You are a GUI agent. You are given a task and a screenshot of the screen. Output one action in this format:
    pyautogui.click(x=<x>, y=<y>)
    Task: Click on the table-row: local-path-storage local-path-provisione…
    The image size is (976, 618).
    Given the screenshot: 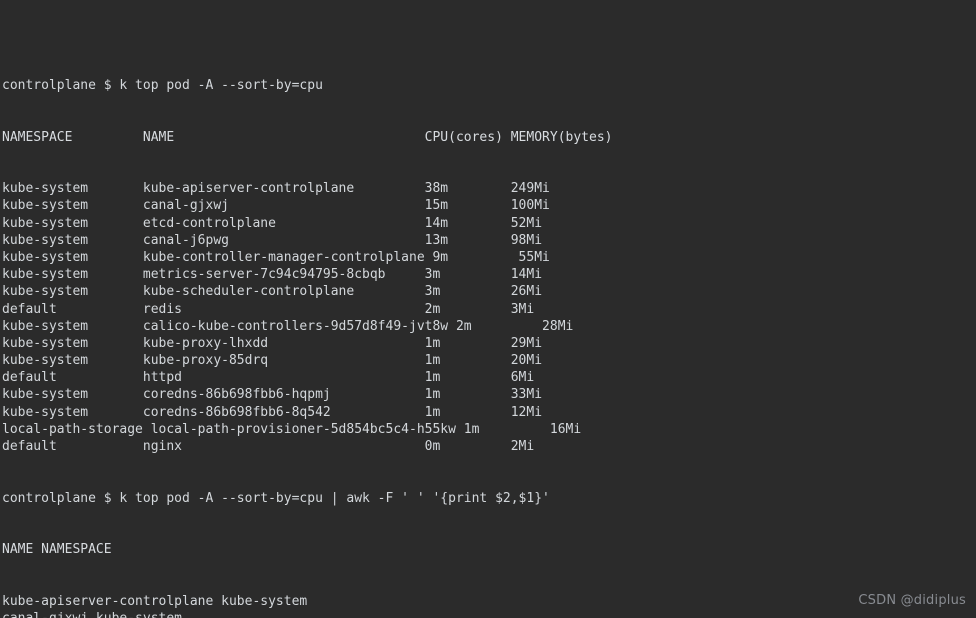 What is the action you would take?
    pyautogui.click(x=292, y=429)
    